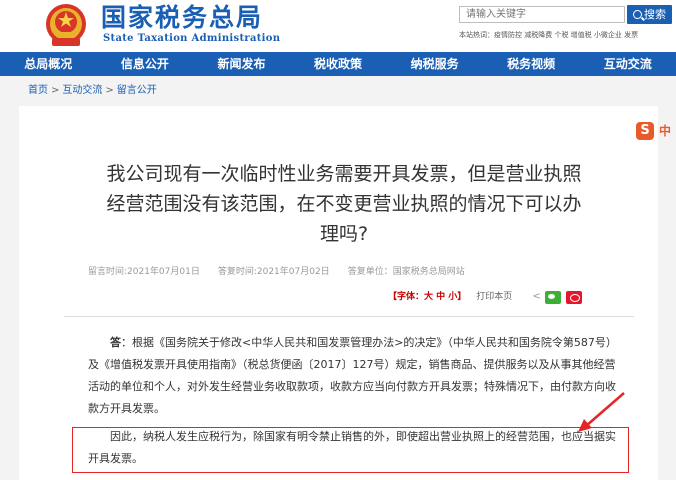  I want to click on nav-item-service: 纳税服务, so click(434, 64).